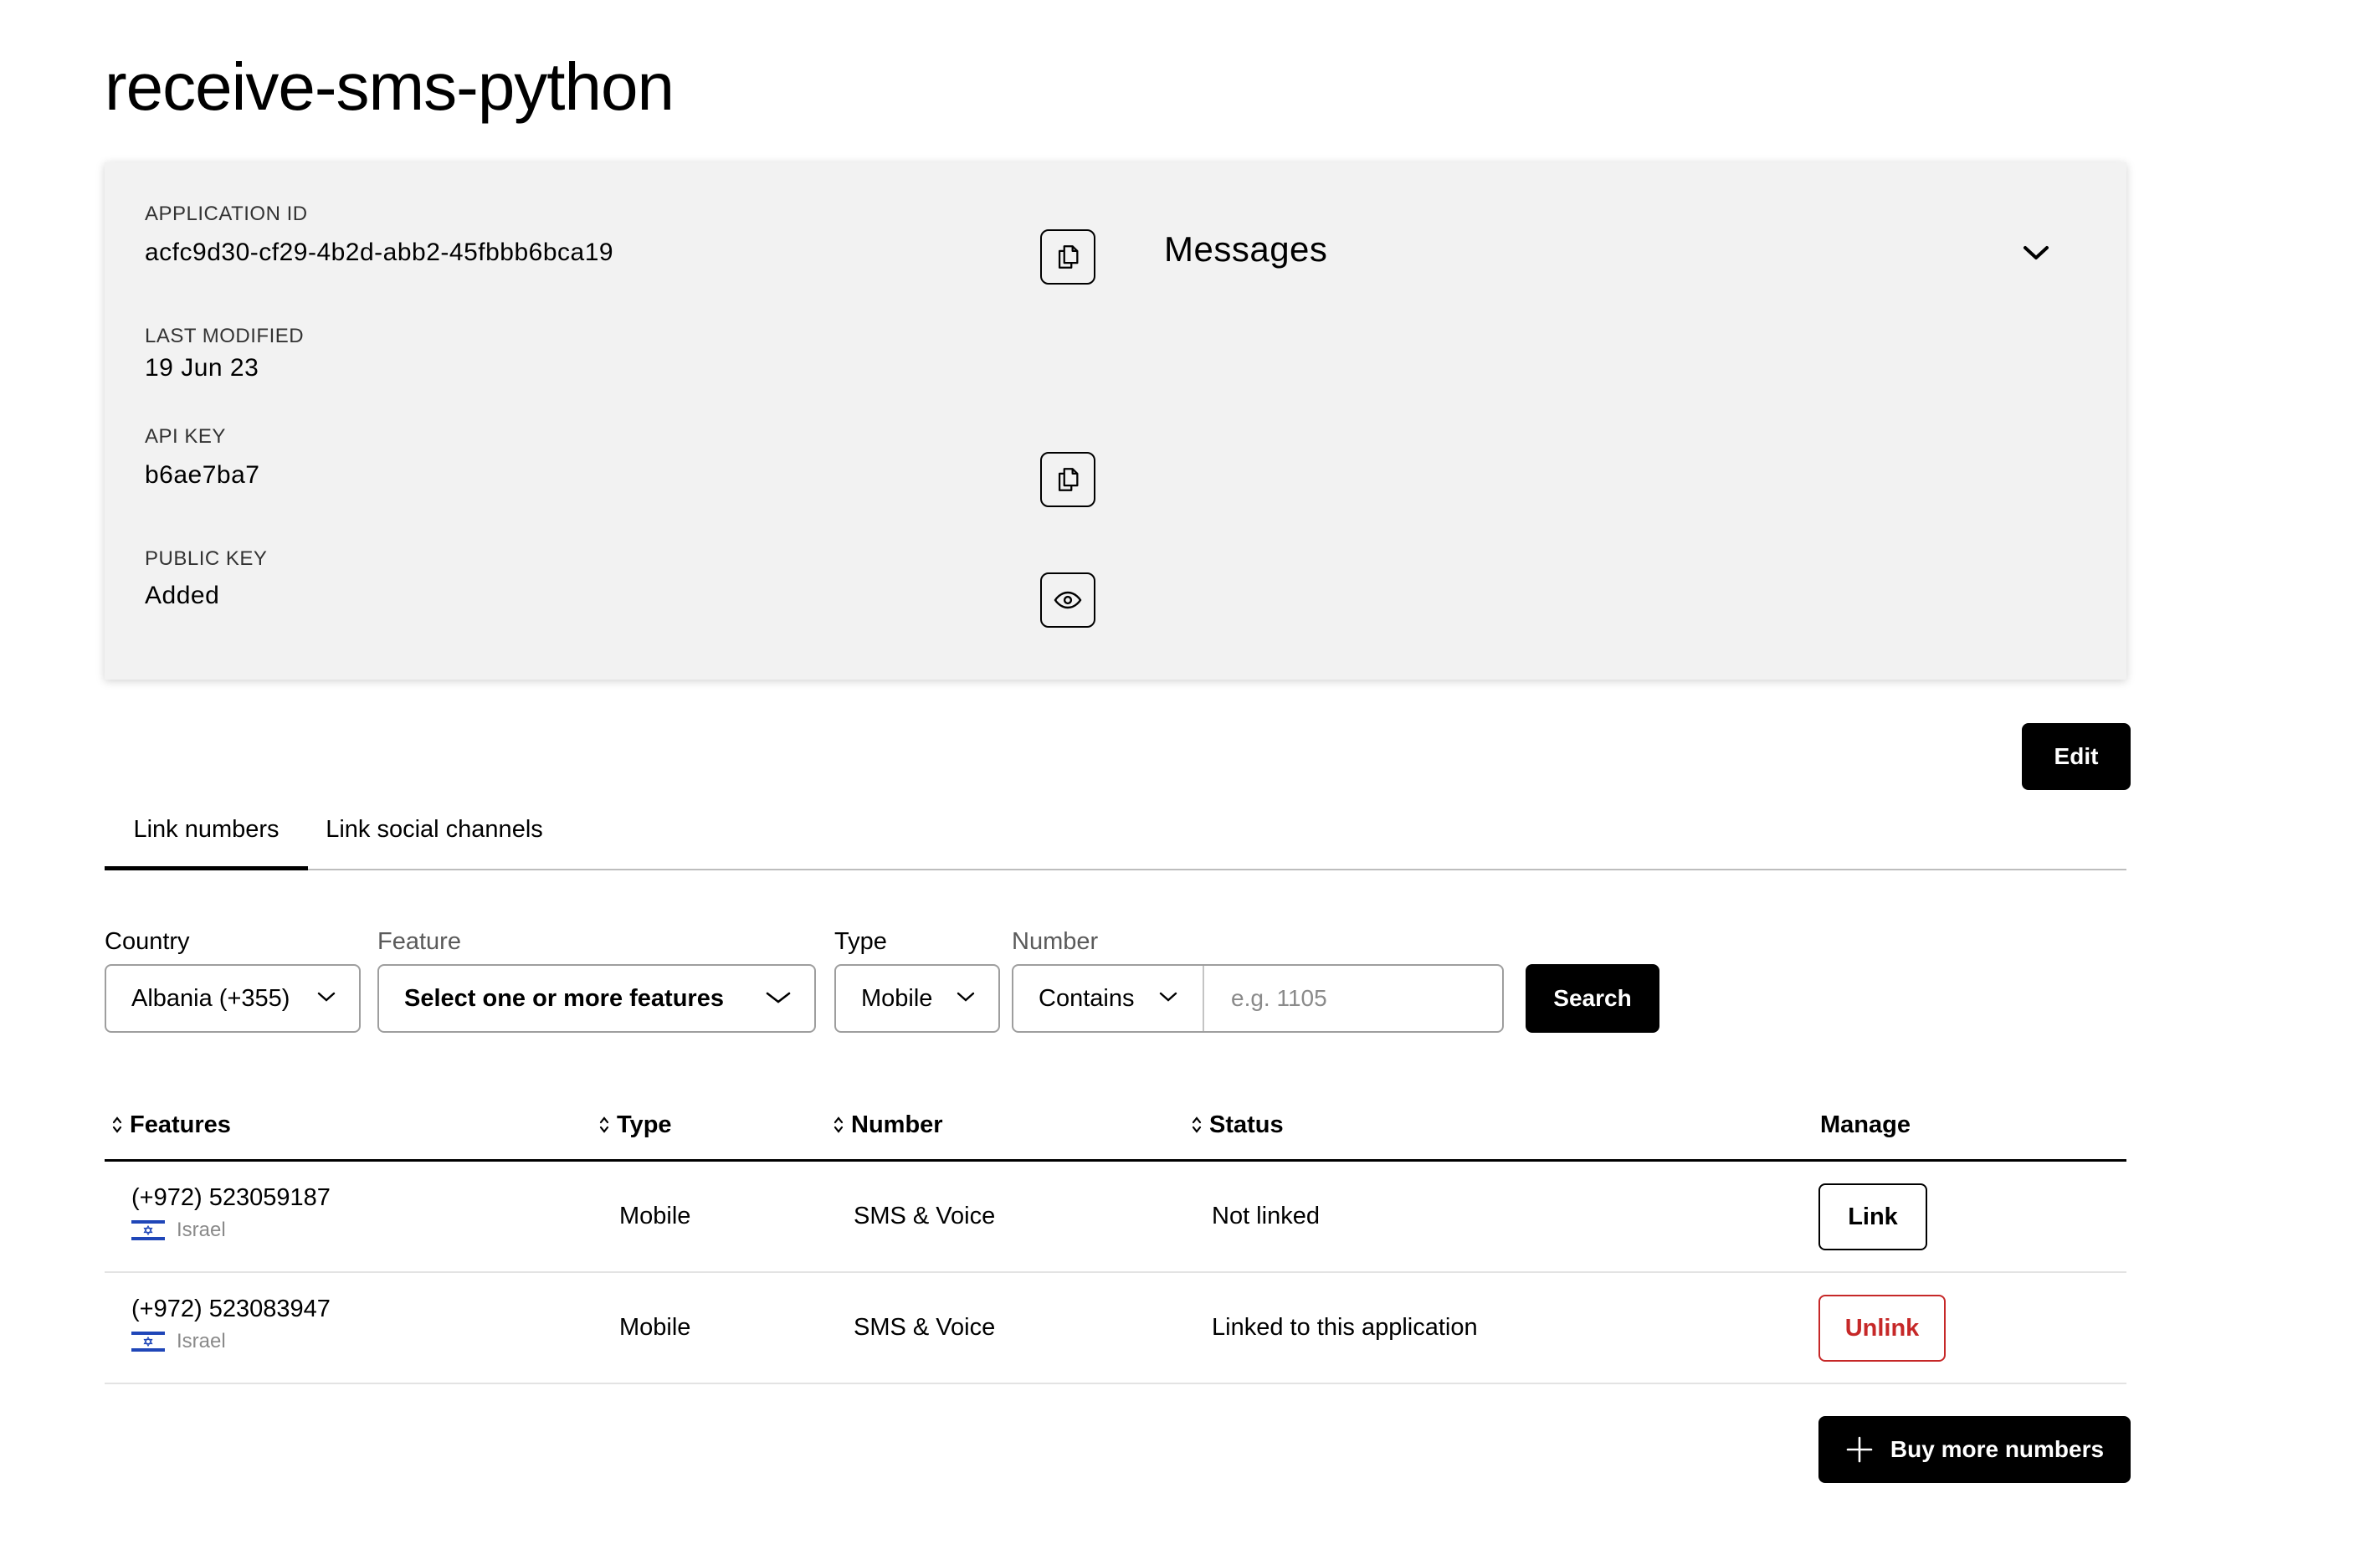 The height and width of the screenshot is (1555, 2380). What do you see at coordinates (1859, 1449) in the screenshot?
I see `plus-icon` at bounding box center [1859, 1449].